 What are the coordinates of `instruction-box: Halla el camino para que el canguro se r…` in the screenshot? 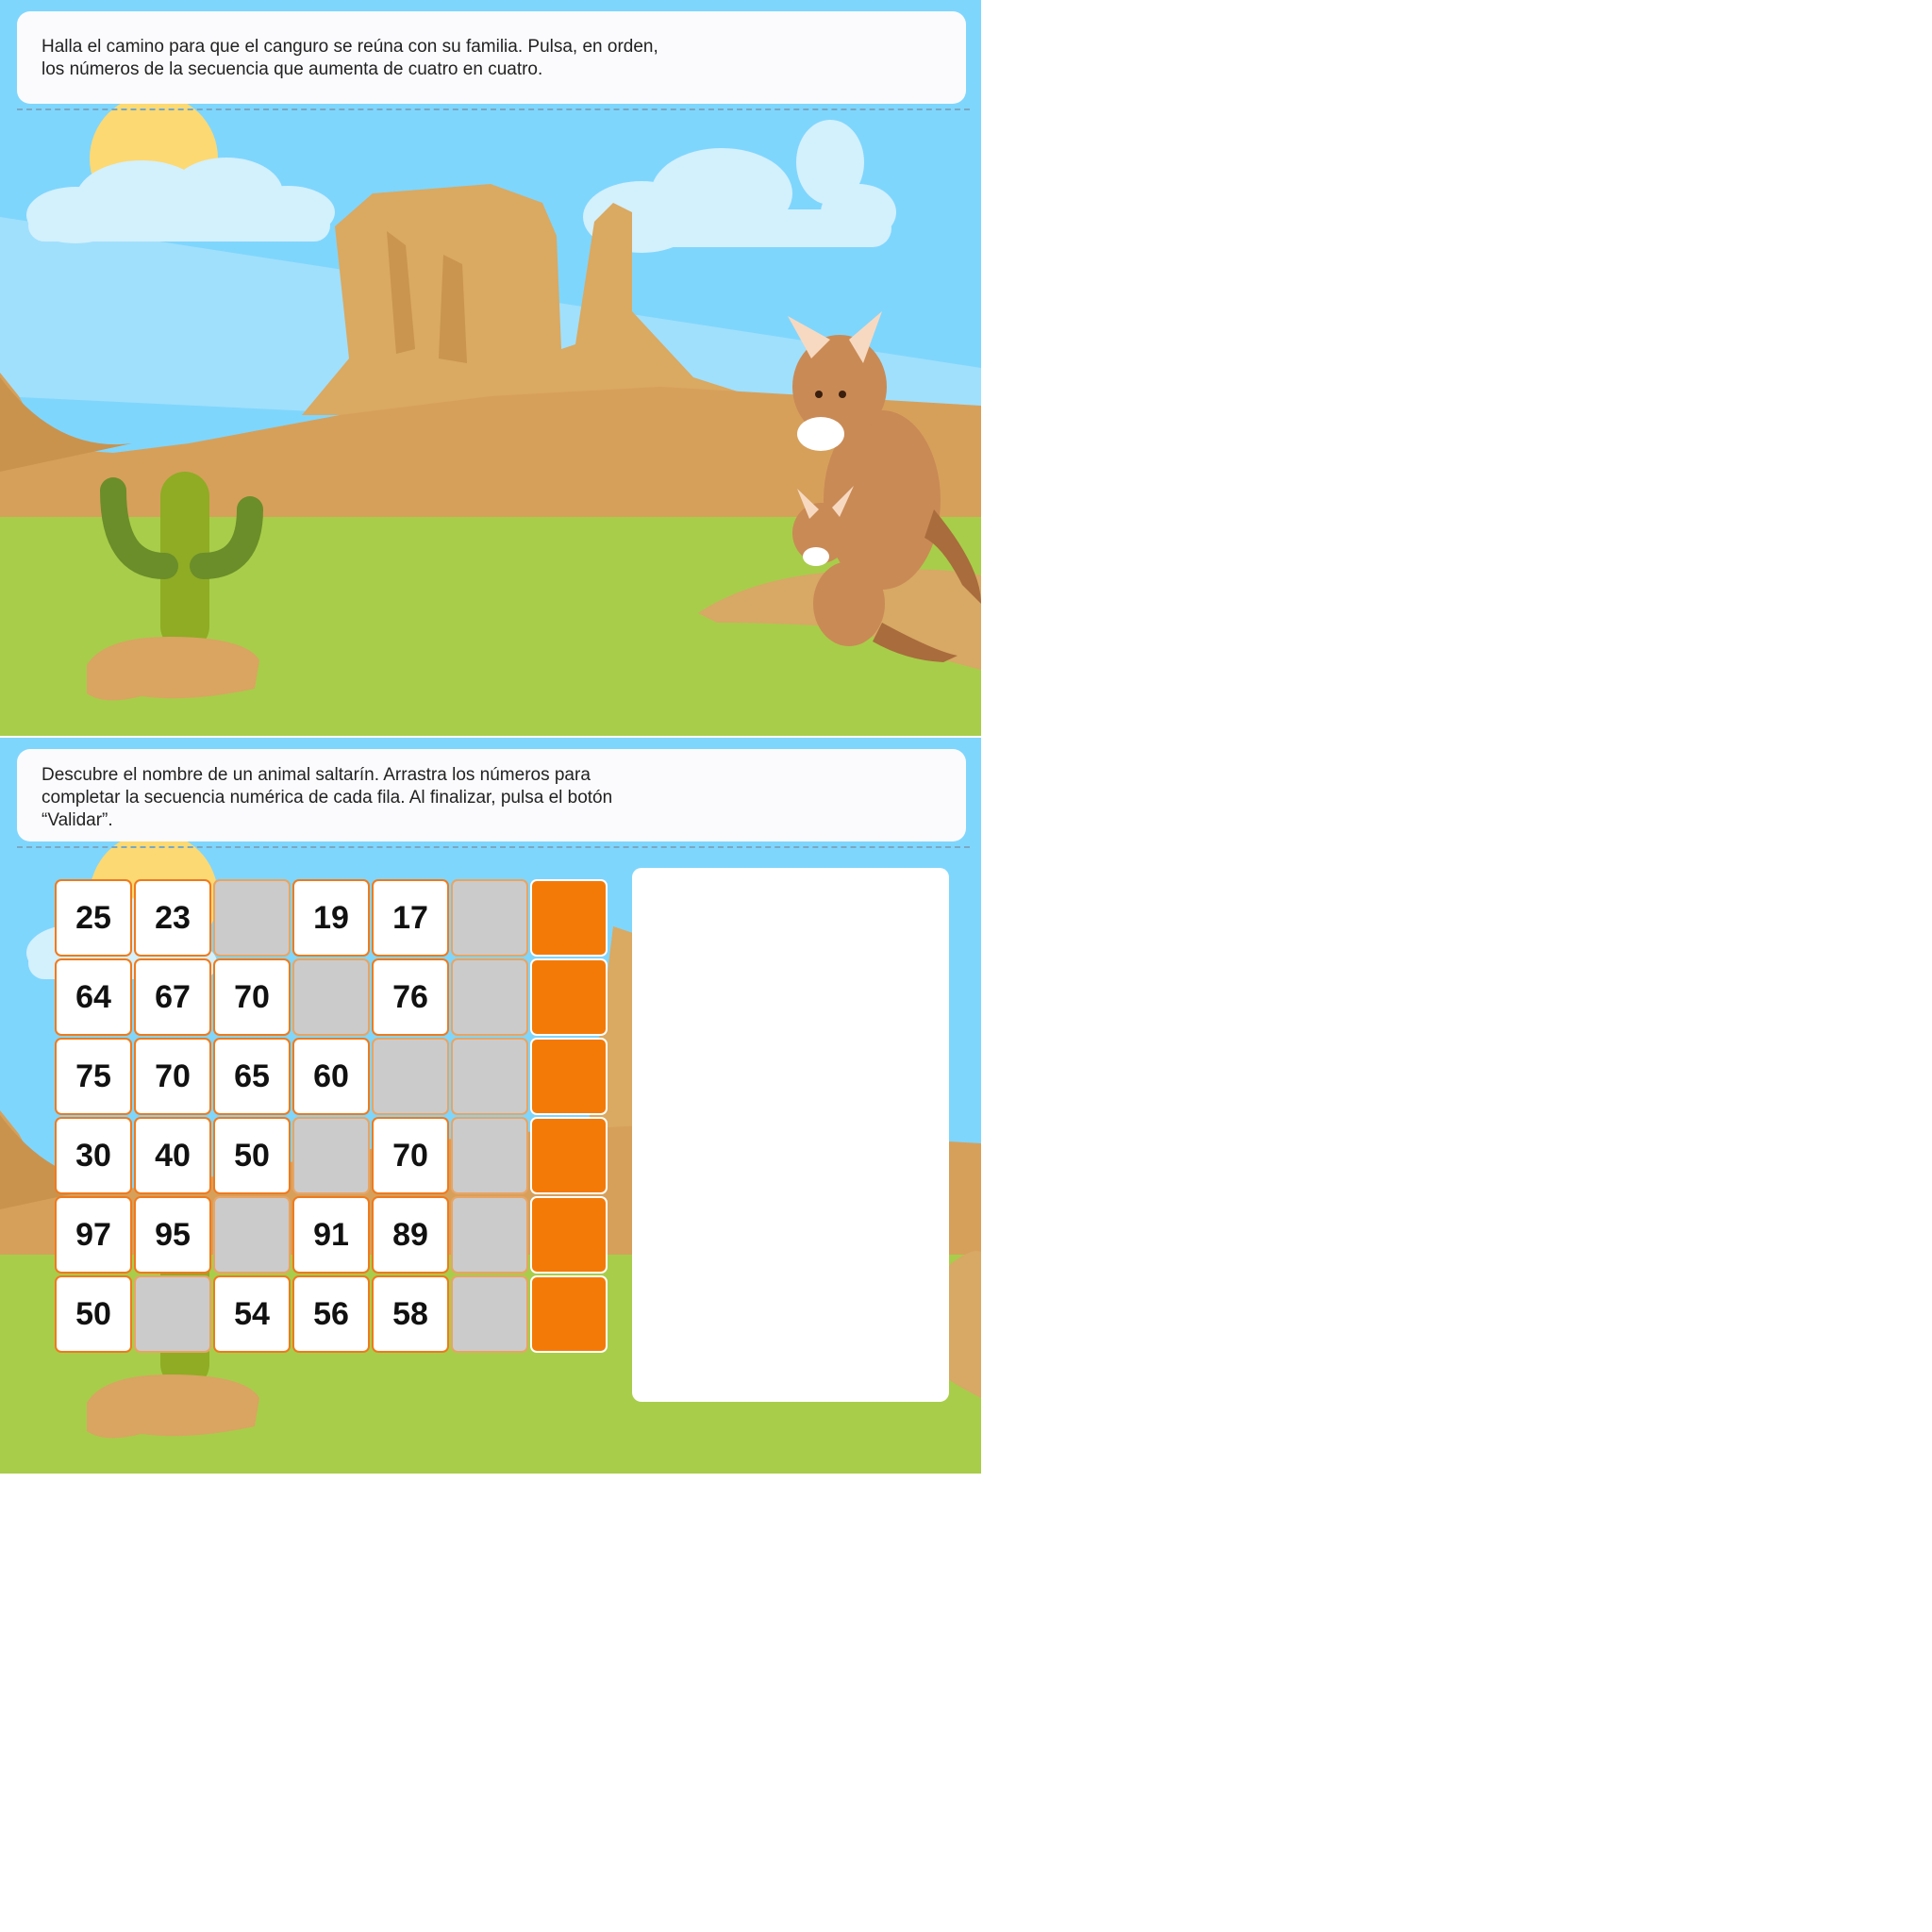 It's located at (491, 57).